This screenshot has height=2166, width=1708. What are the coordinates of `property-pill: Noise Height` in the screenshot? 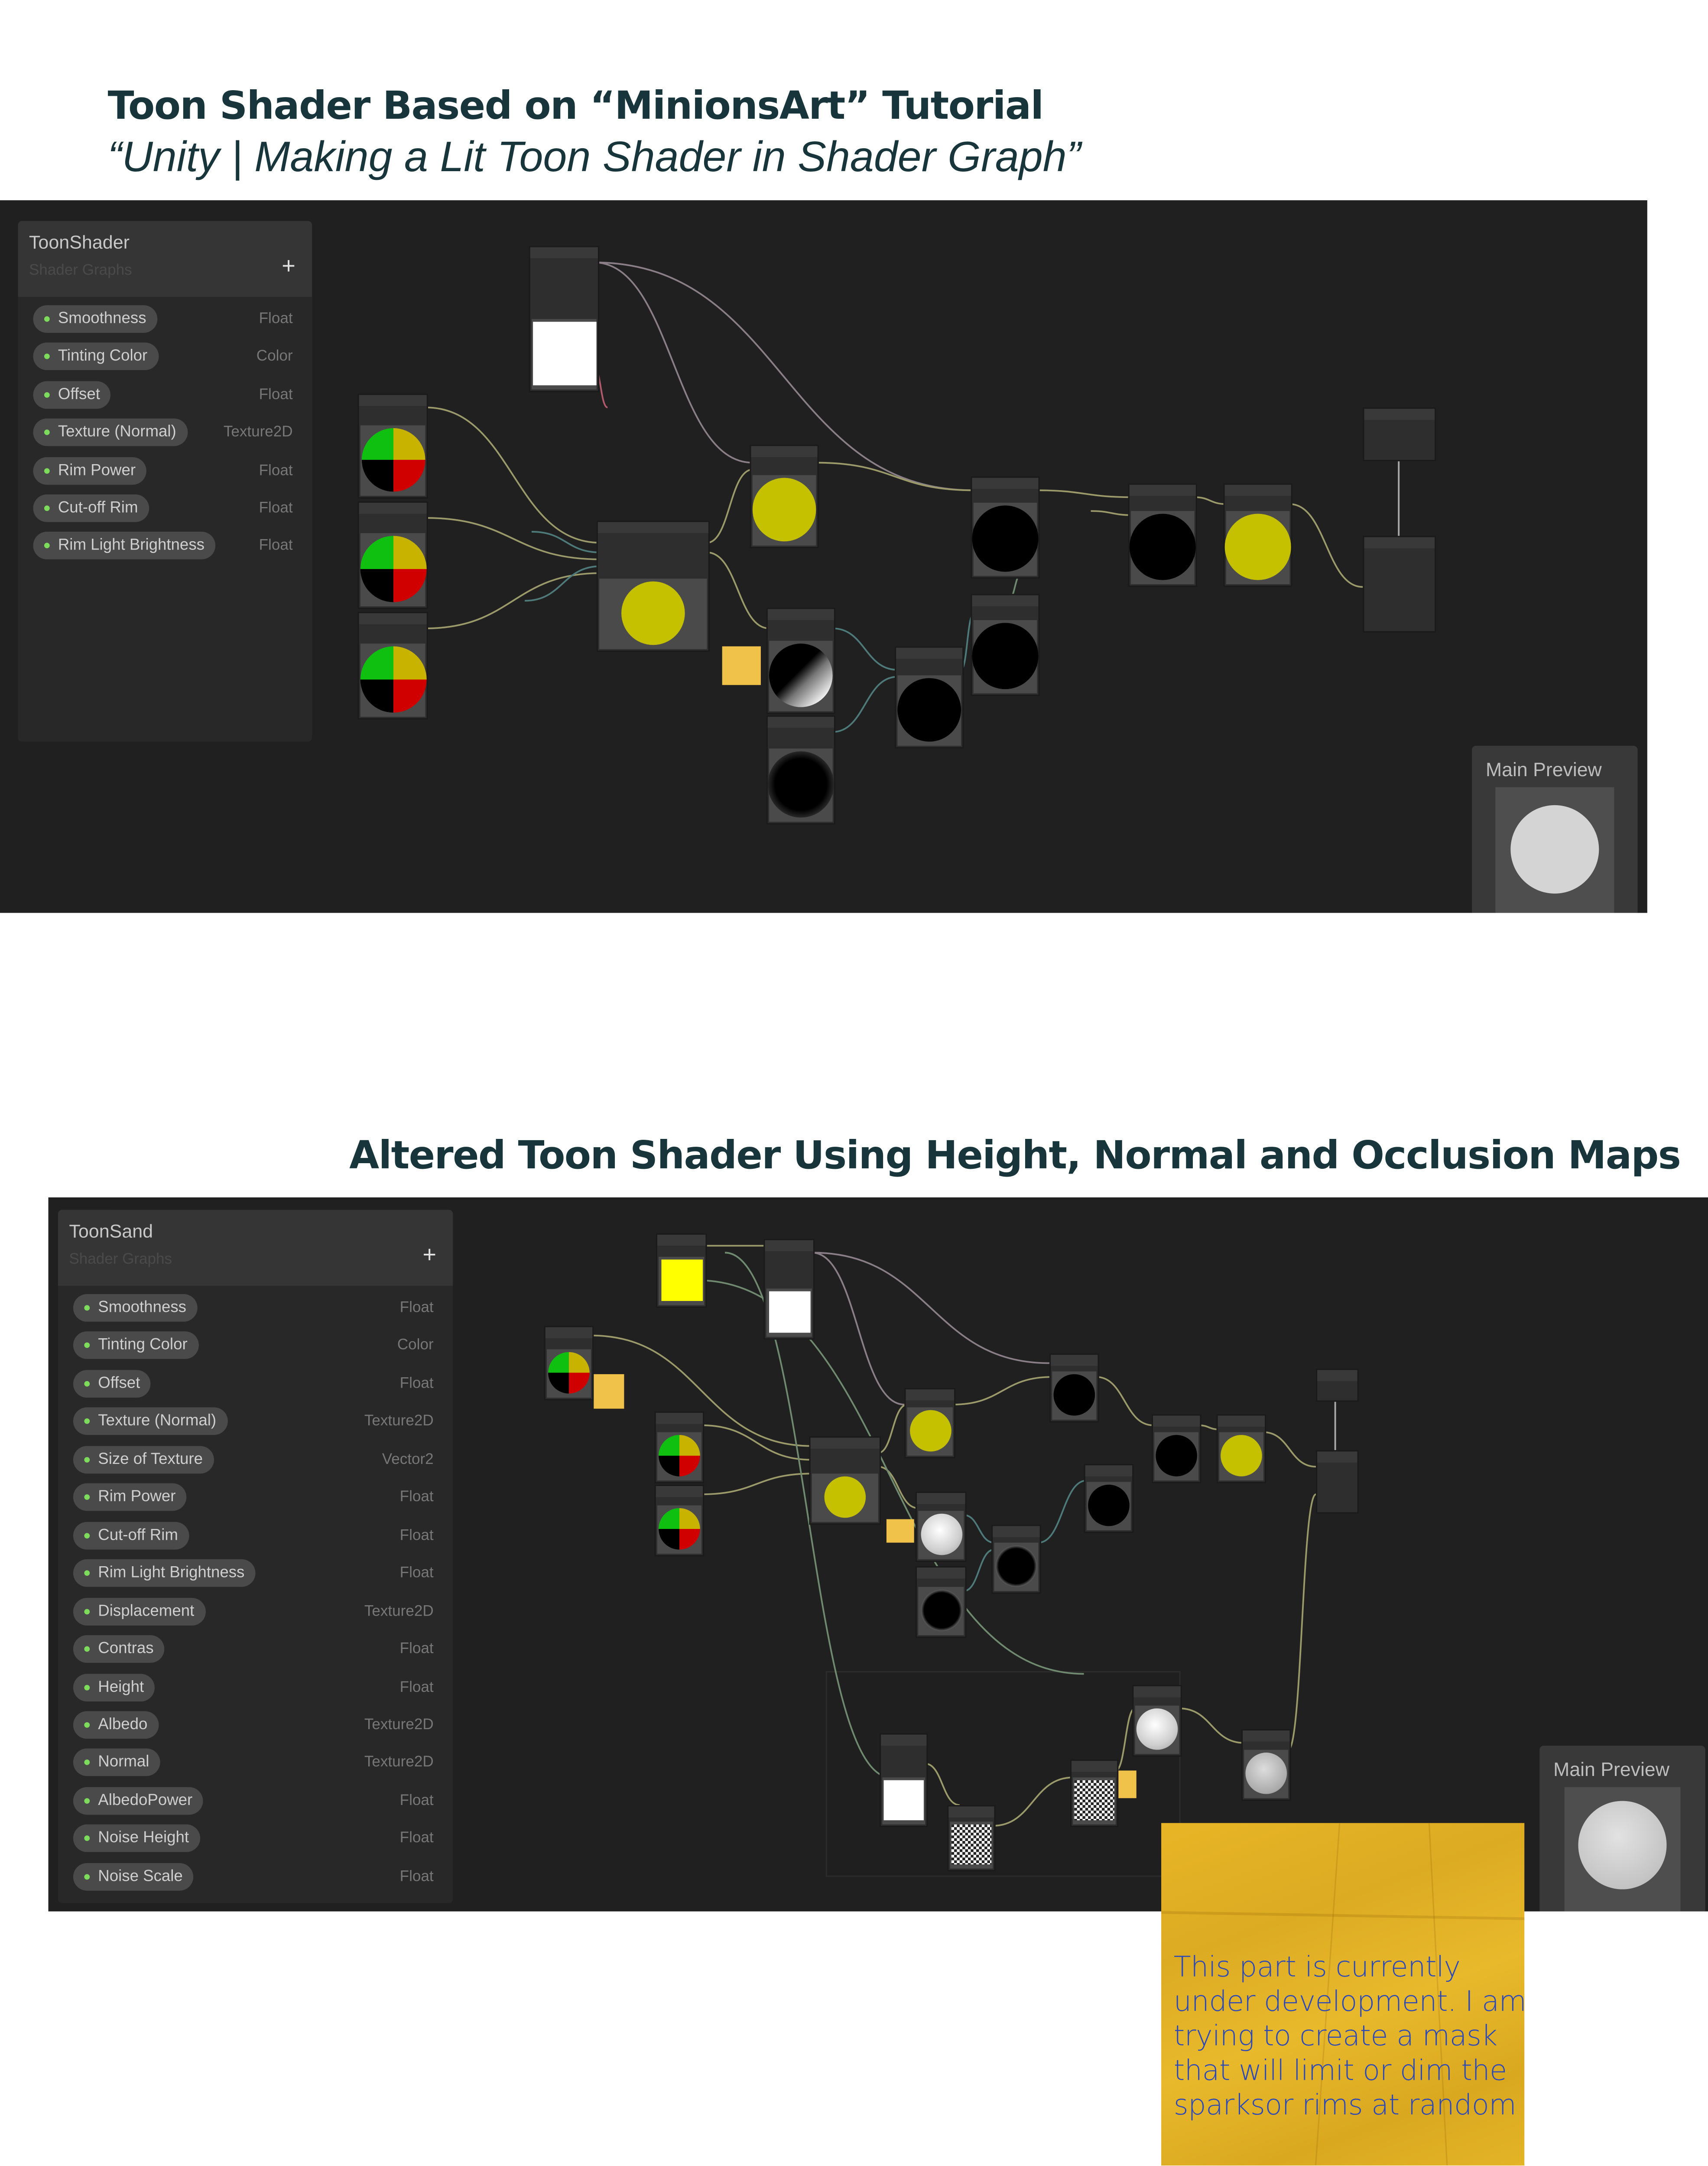 It's located at (136, 1839).